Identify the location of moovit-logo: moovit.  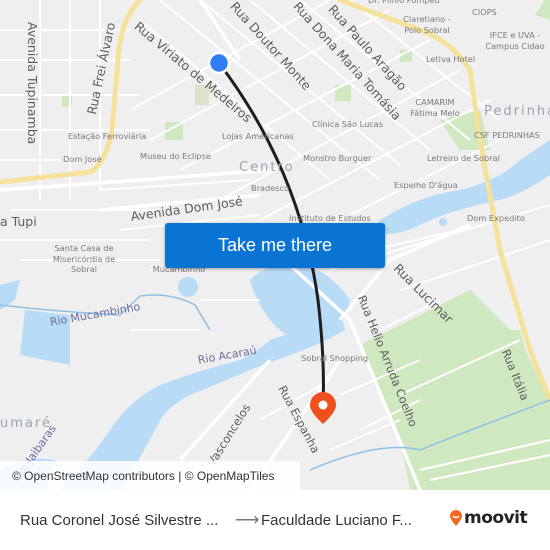
(488, 518).